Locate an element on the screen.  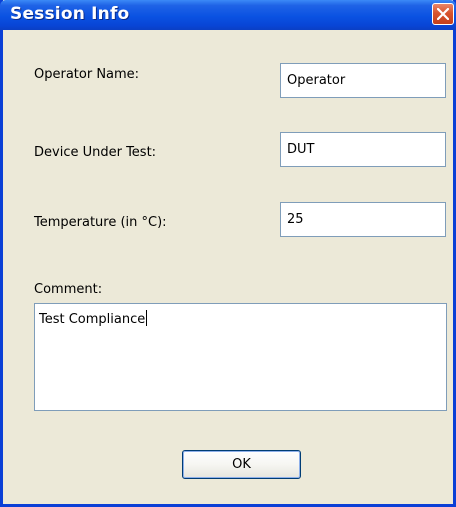
device-under-test-input is located at coordinates (363, 149).